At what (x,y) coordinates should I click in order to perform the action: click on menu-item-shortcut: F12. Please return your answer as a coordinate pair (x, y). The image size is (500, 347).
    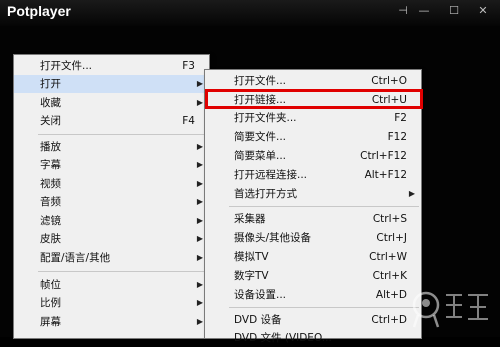
    Looking at the image, I should click on (397, 137).